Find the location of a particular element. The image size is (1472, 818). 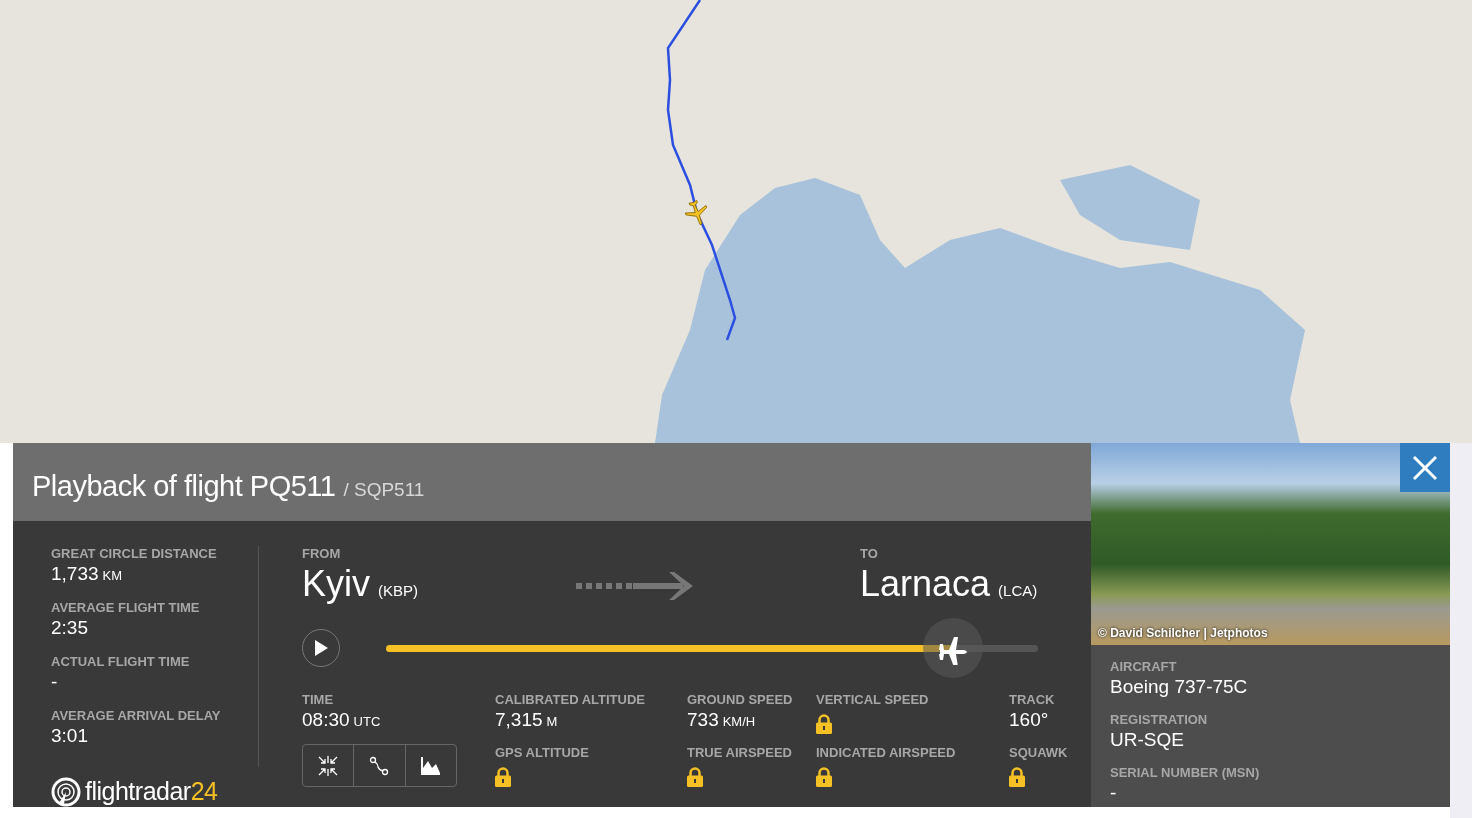

callsign-text: / SQP511 is located at coordinates (384, 489).